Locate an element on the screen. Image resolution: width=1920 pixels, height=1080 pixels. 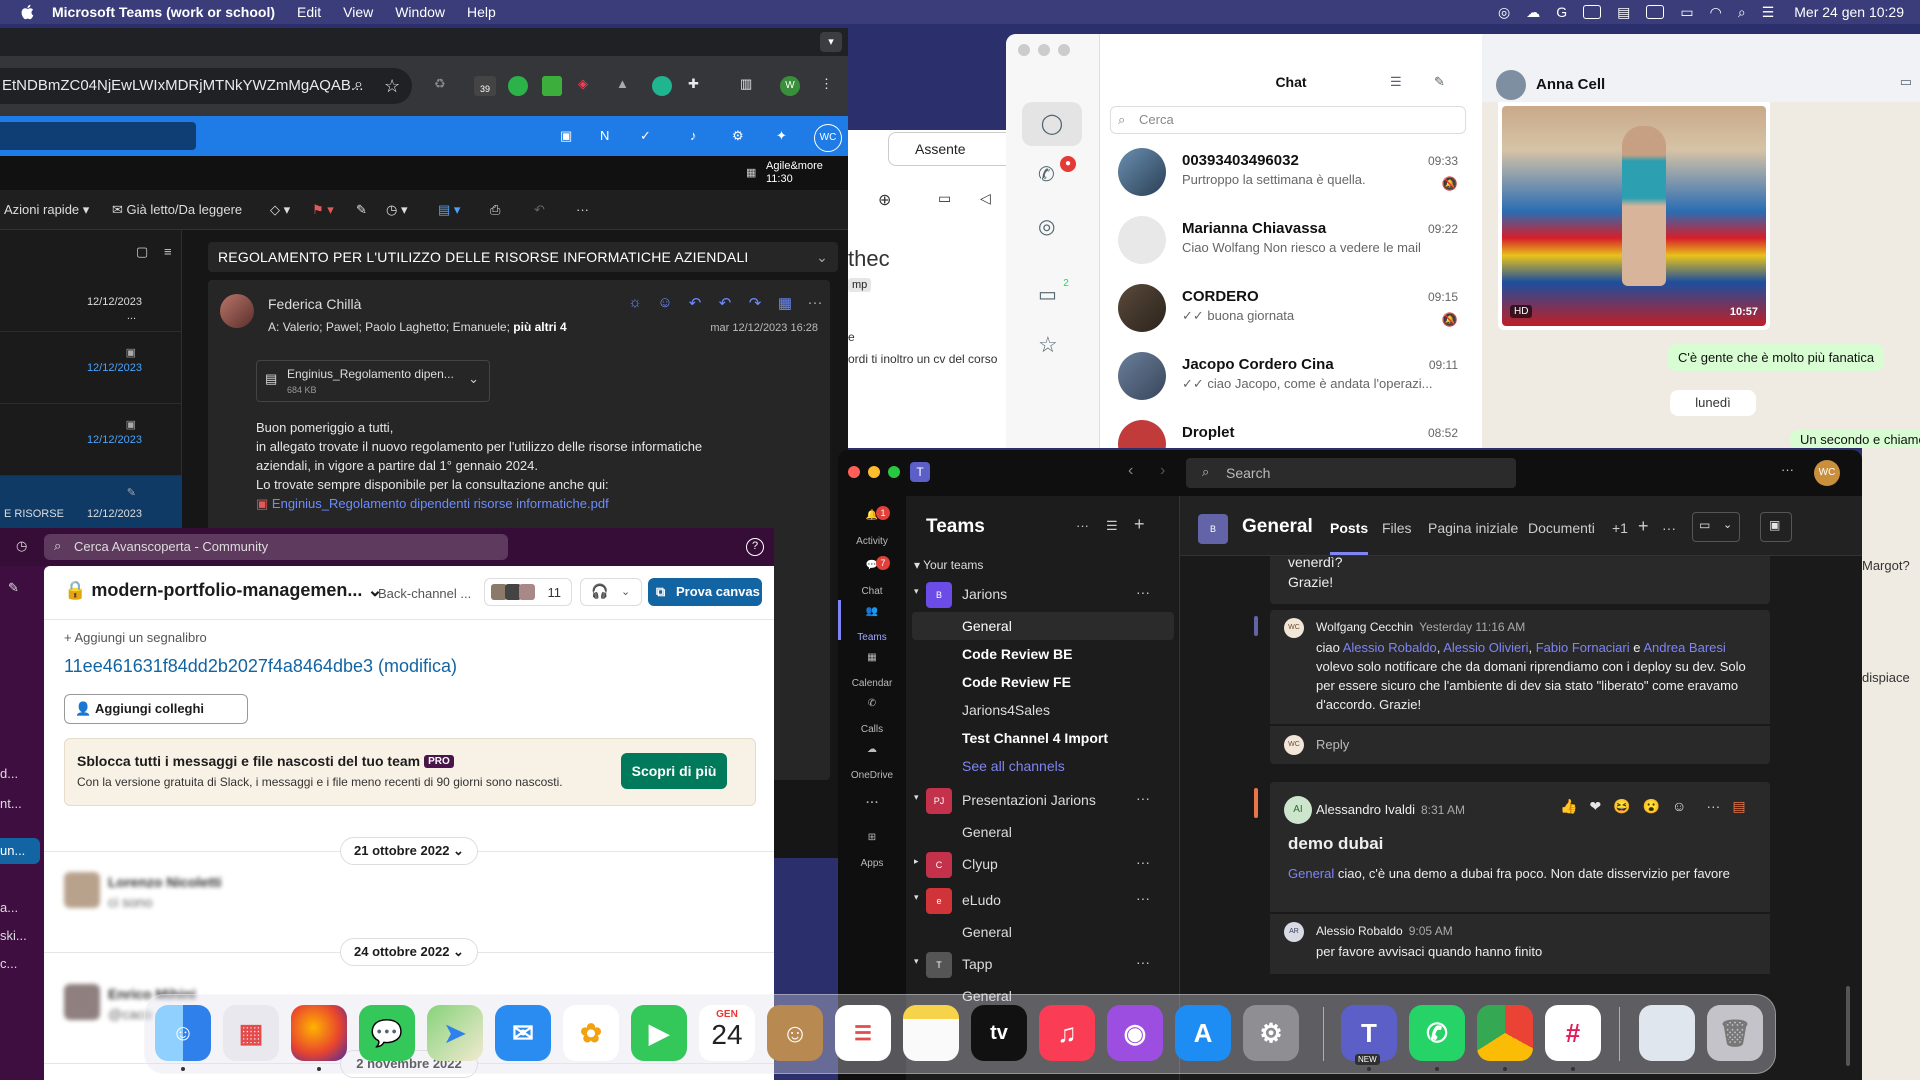
channel-code-review-be: Code Review BE is located at coordinates (1043, 654).